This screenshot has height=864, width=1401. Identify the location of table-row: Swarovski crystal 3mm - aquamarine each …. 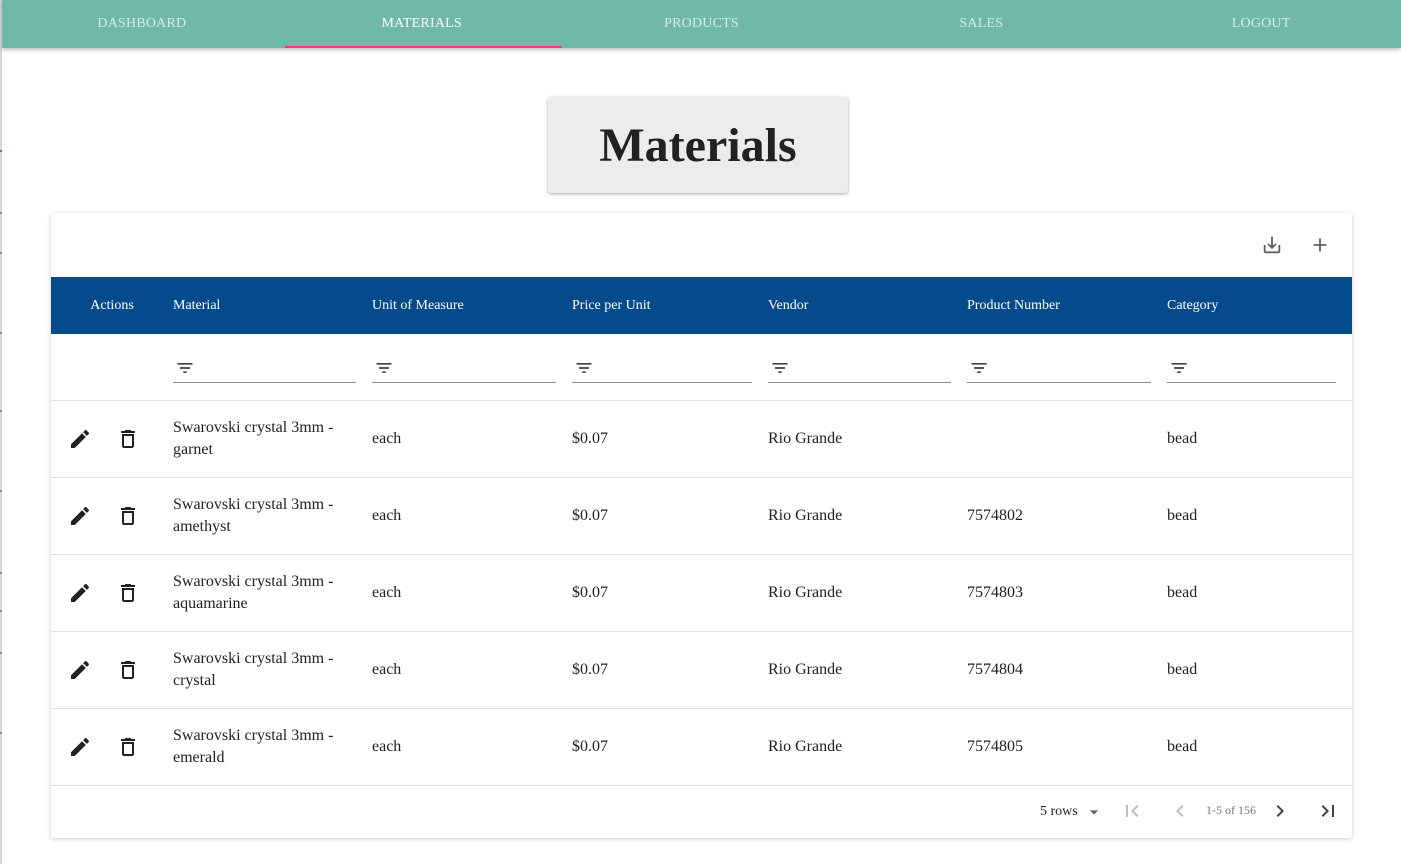
(701, 592).